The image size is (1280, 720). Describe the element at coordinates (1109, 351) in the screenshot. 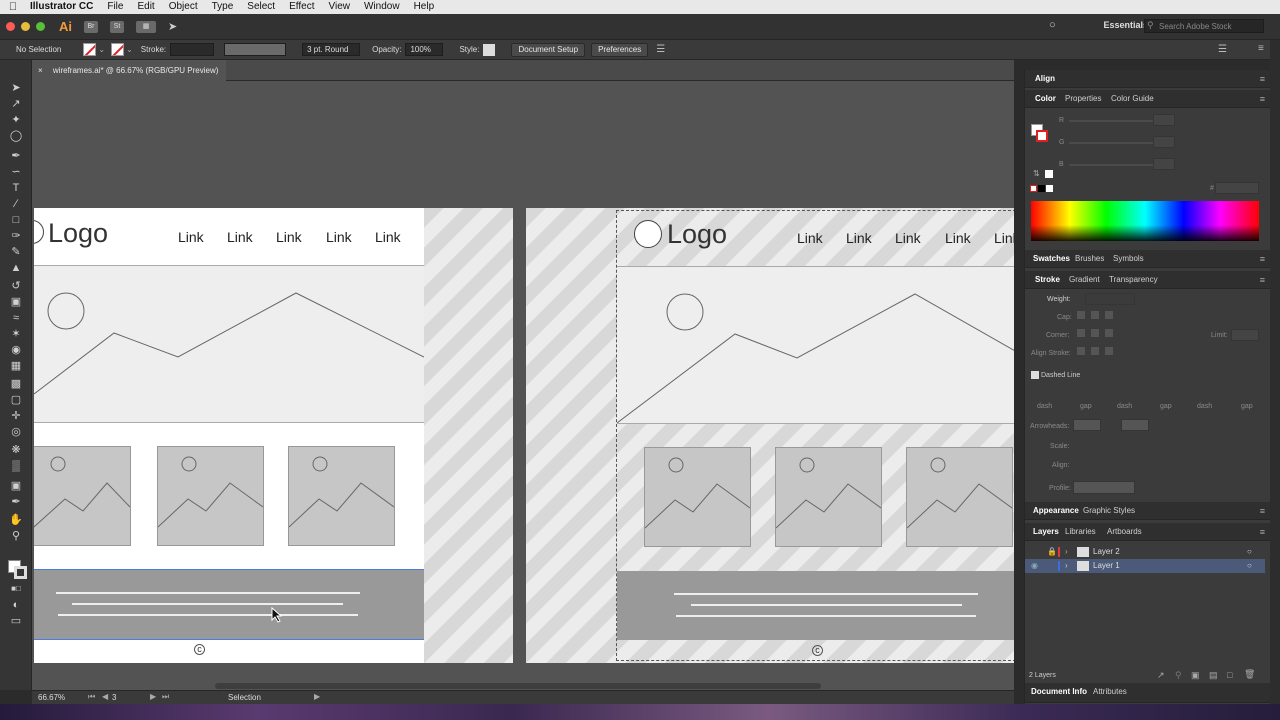

I see `align-outside-icon` at that location.